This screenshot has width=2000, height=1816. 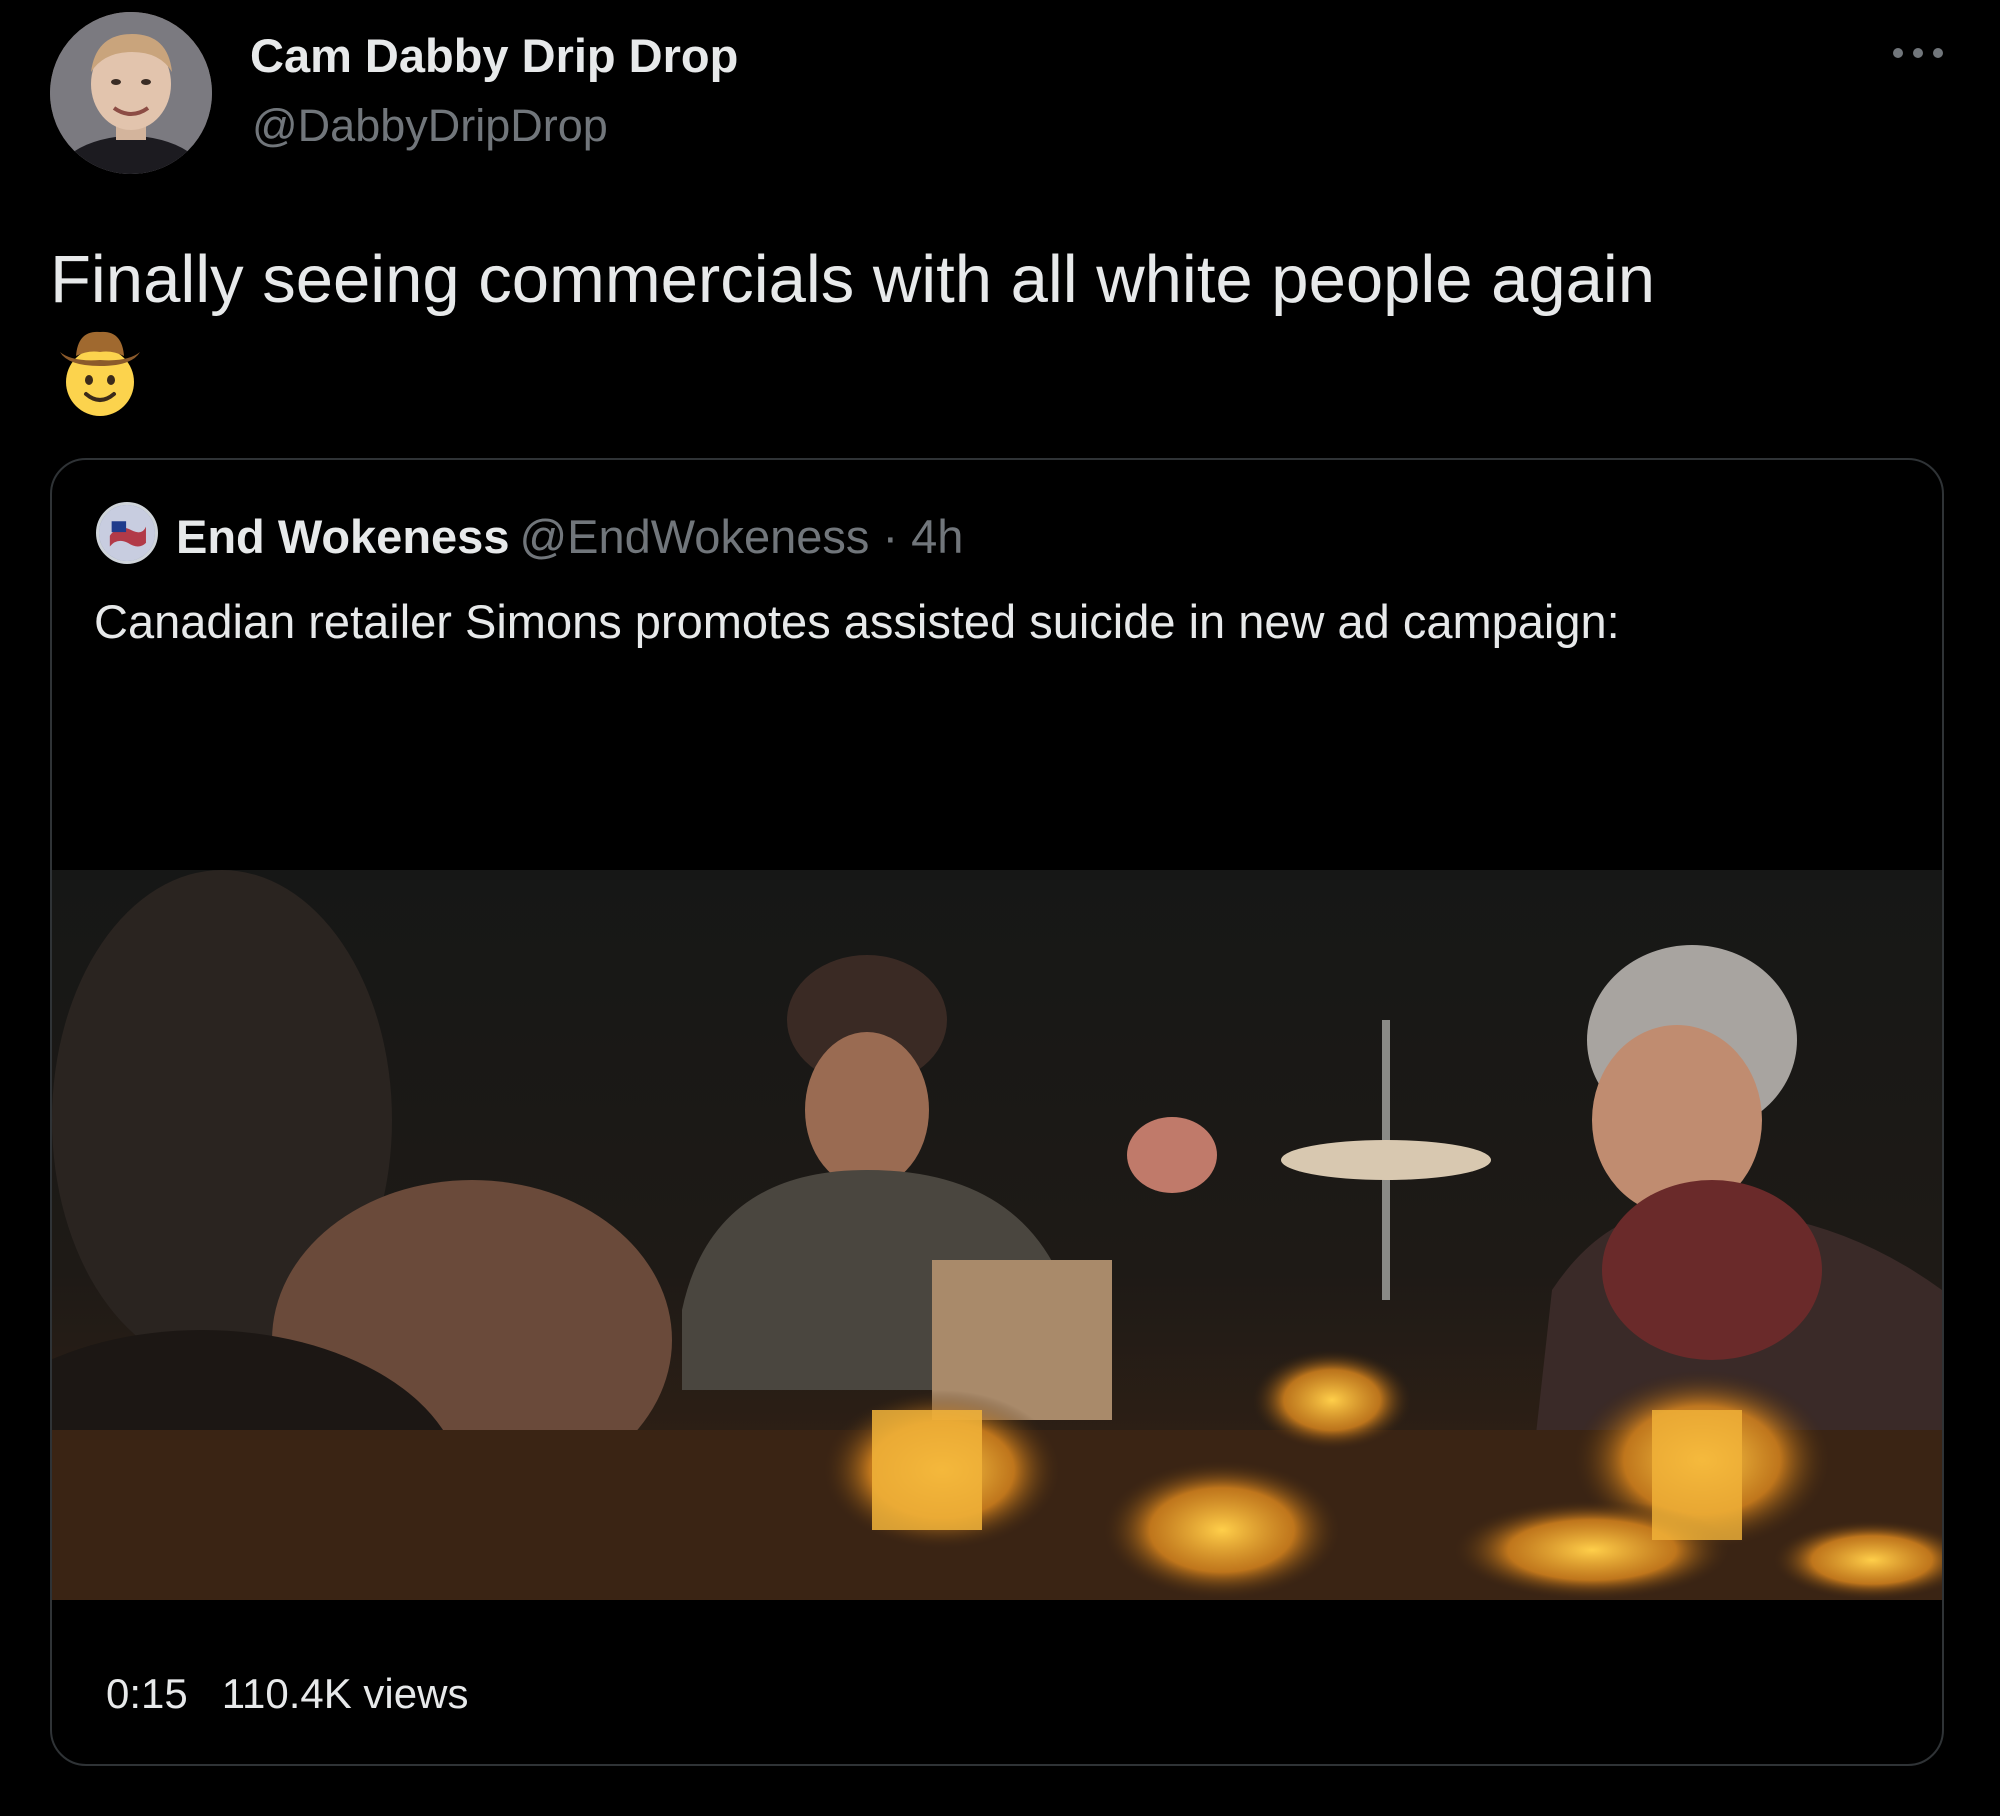 I want to click on video-footer: 0:15 110.4K views, so click(x=304, y=1694).